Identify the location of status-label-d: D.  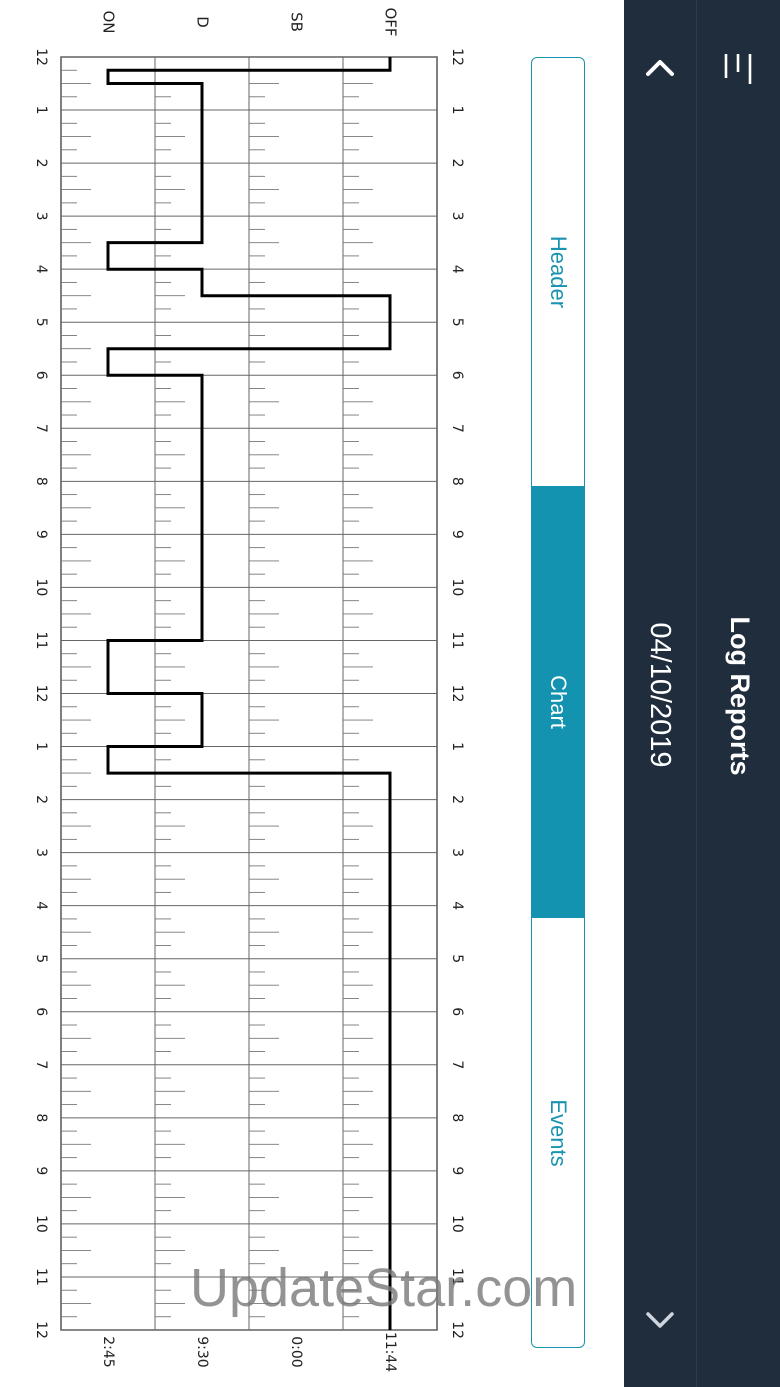
(203, 22).